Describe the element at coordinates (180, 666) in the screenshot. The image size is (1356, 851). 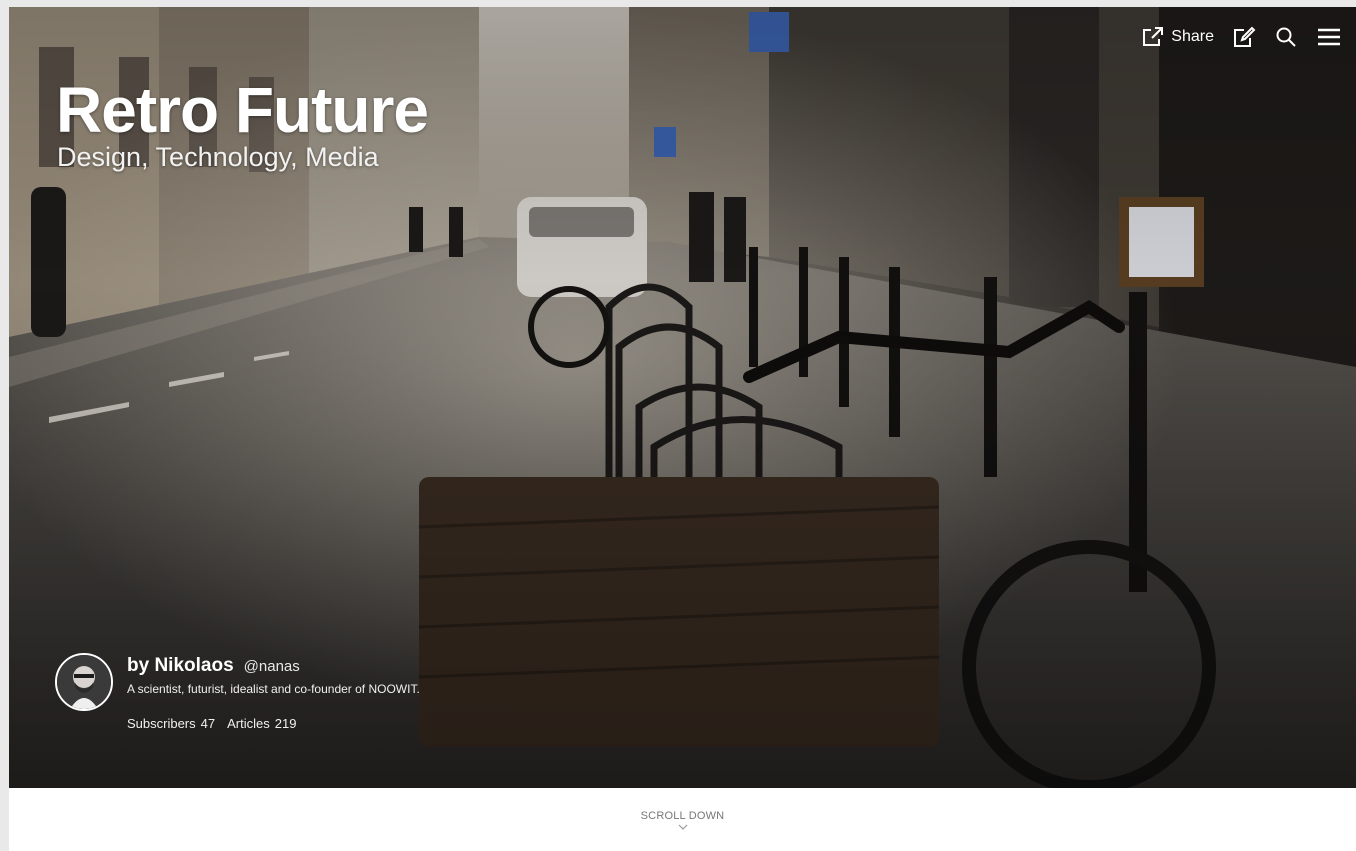
I see `author-name: by Nikolaos` at that location.